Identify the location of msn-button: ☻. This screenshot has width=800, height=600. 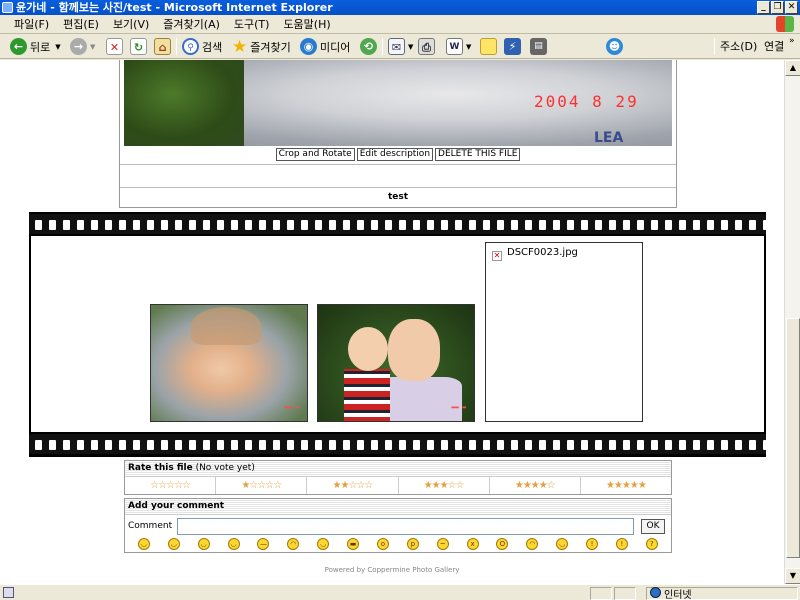
(616, 46).